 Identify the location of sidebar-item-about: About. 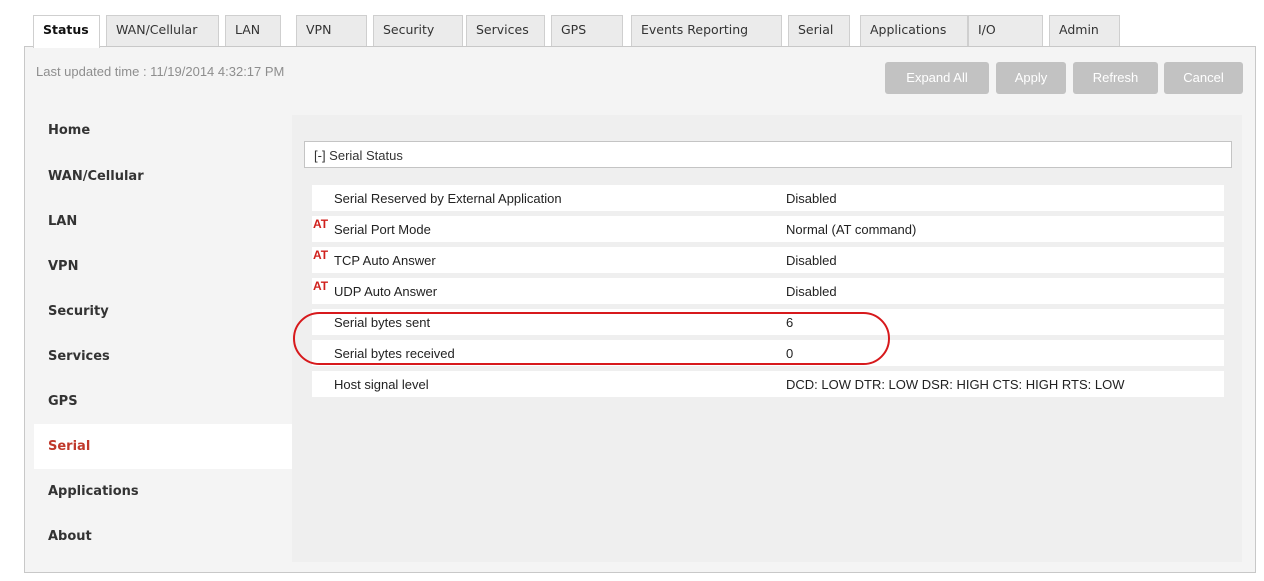
(163, 536).